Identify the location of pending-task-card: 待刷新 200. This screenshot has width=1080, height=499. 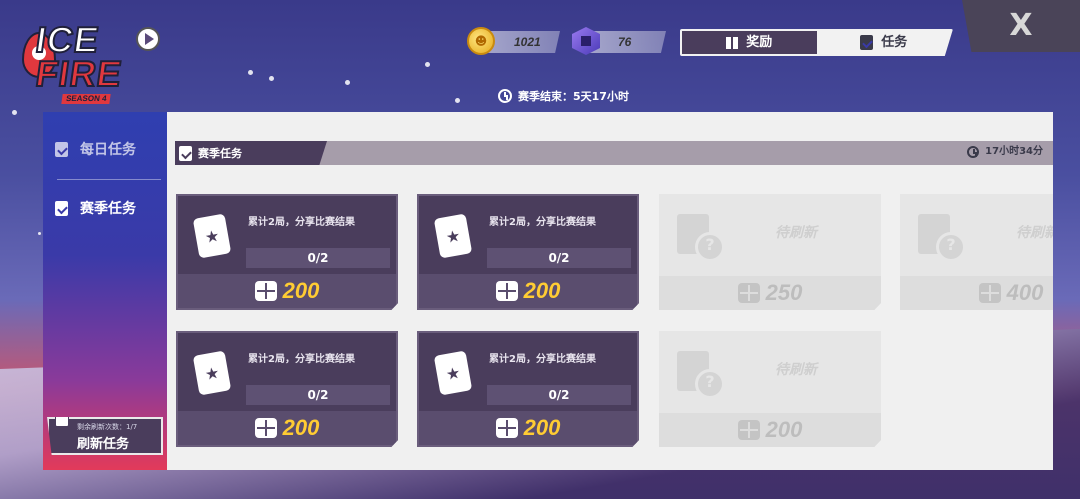
(770, 389).